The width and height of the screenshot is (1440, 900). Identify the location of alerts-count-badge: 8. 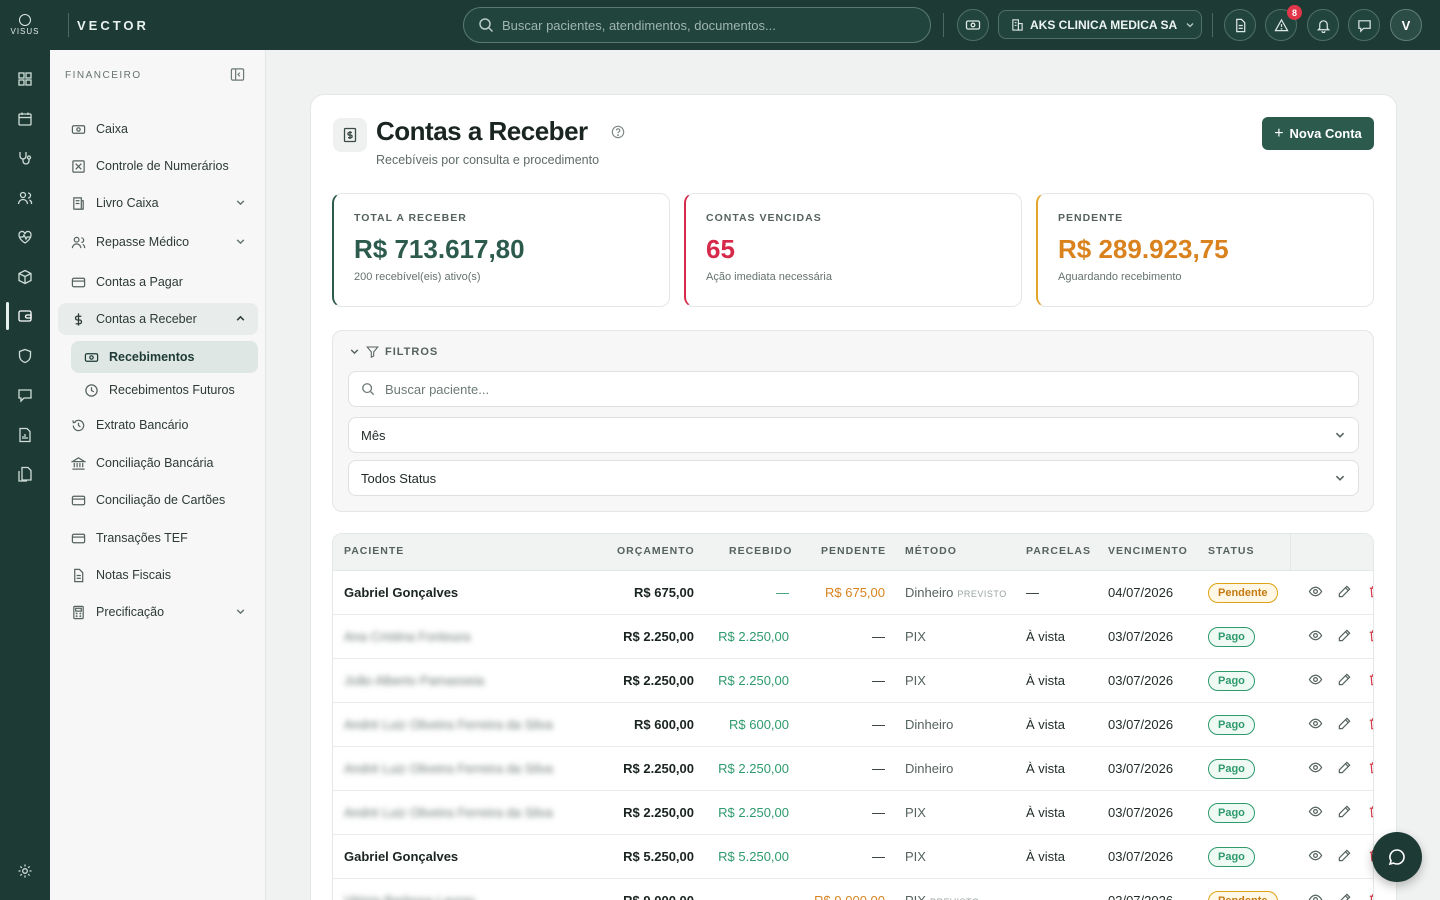
(1294, 12).